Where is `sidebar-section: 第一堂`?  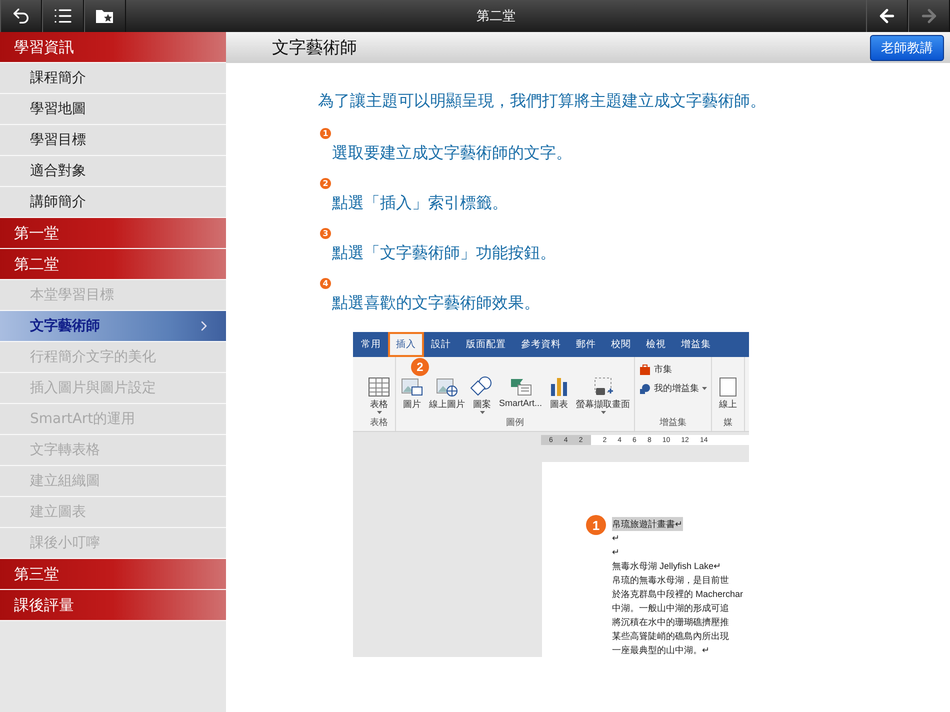
sidebar-section: 第一堂 is located at coordinates (113, 233).